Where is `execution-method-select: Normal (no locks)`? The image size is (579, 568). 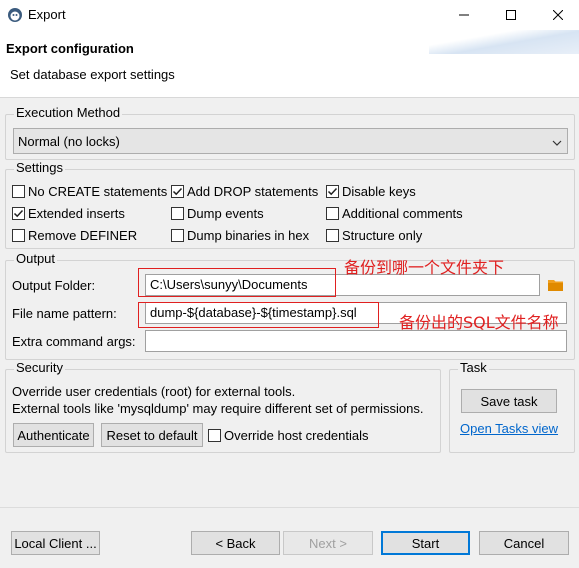
execution-method-select: Normal (no locks) is located at coordinates (290, 141).